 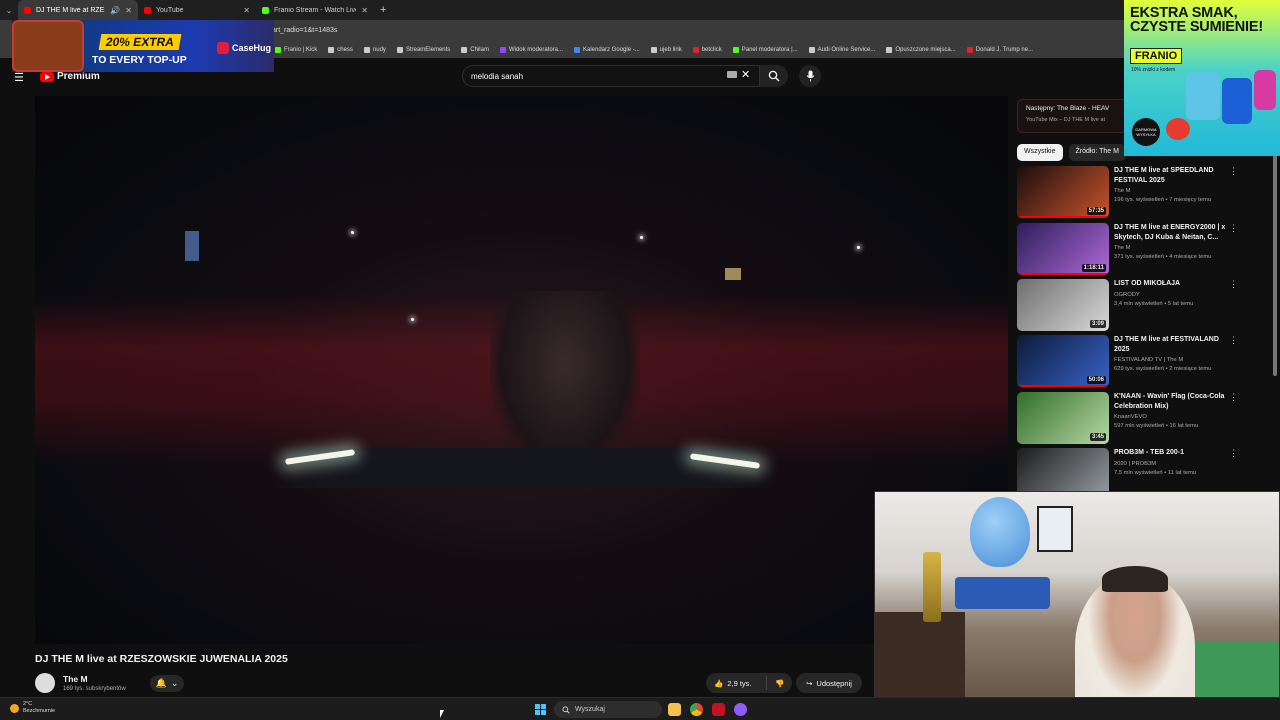 I want to click on youtube-icon, so click(x=27, y=10).